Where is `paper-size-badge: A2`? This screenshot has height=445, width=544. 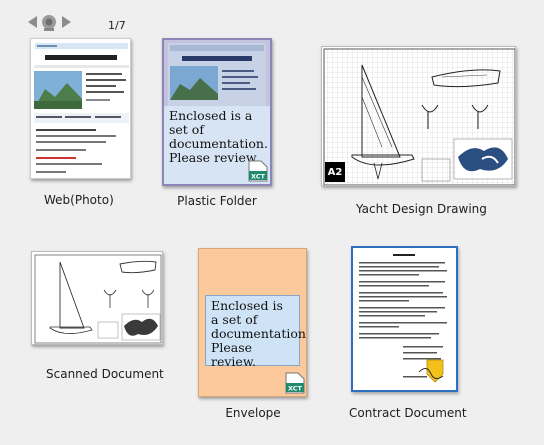 paper-size-badge: A2 is located at coordinates (335, 172).